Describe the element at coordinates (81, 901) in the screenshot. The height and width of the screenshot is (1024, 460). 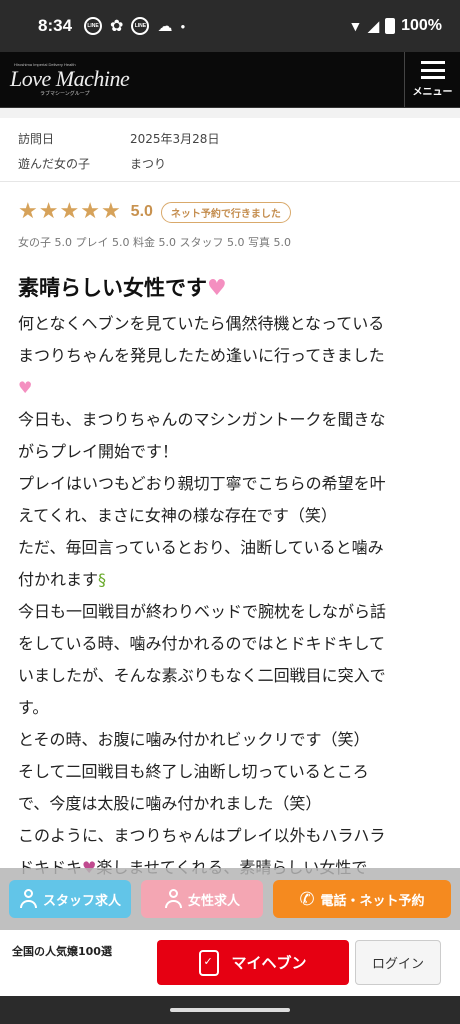
I see `staff-recruit-label: スタッフ求人` at that location.